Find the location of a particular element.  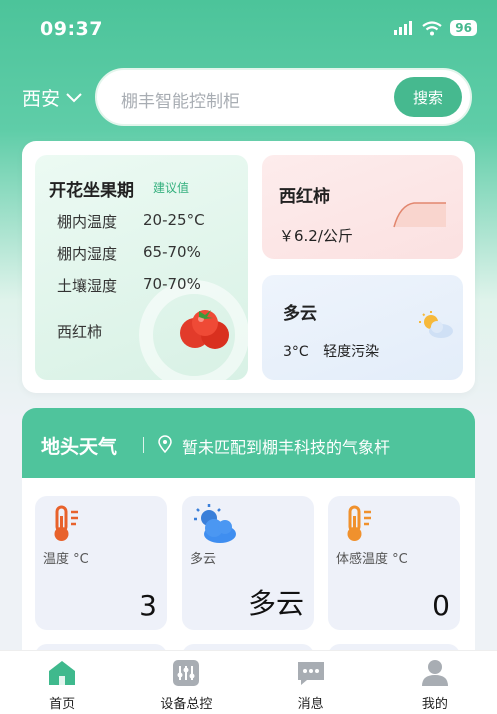

signal-icon is located at coordinates (403, 28).